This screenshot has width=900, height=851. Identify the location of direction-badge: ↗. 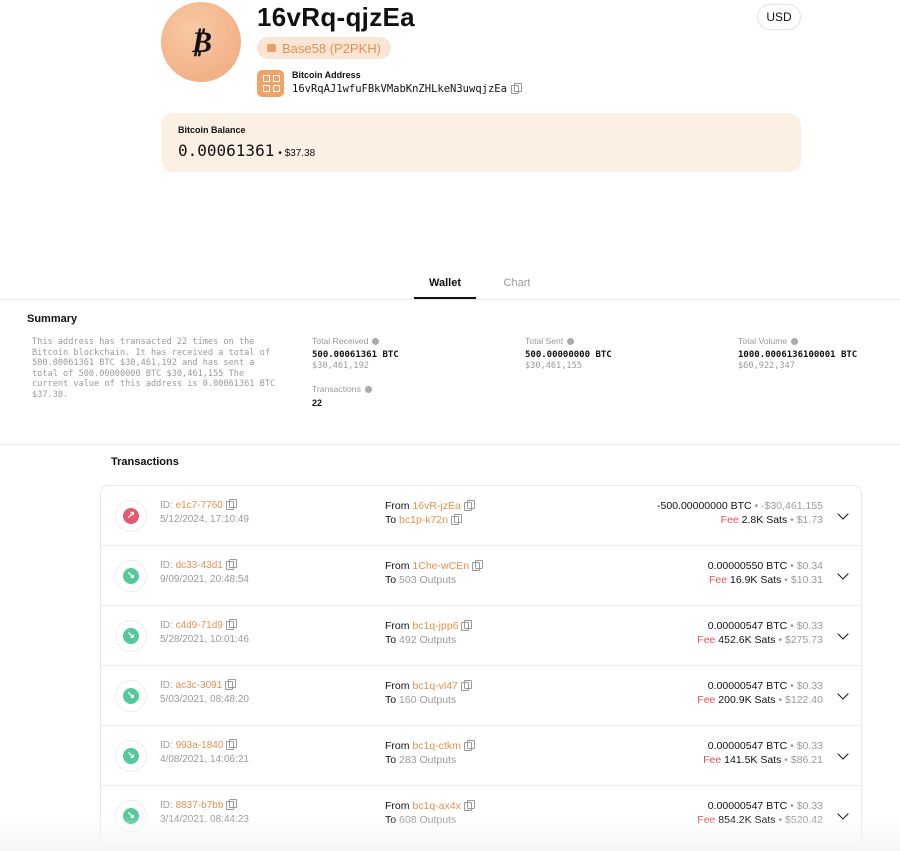
(131, 516).